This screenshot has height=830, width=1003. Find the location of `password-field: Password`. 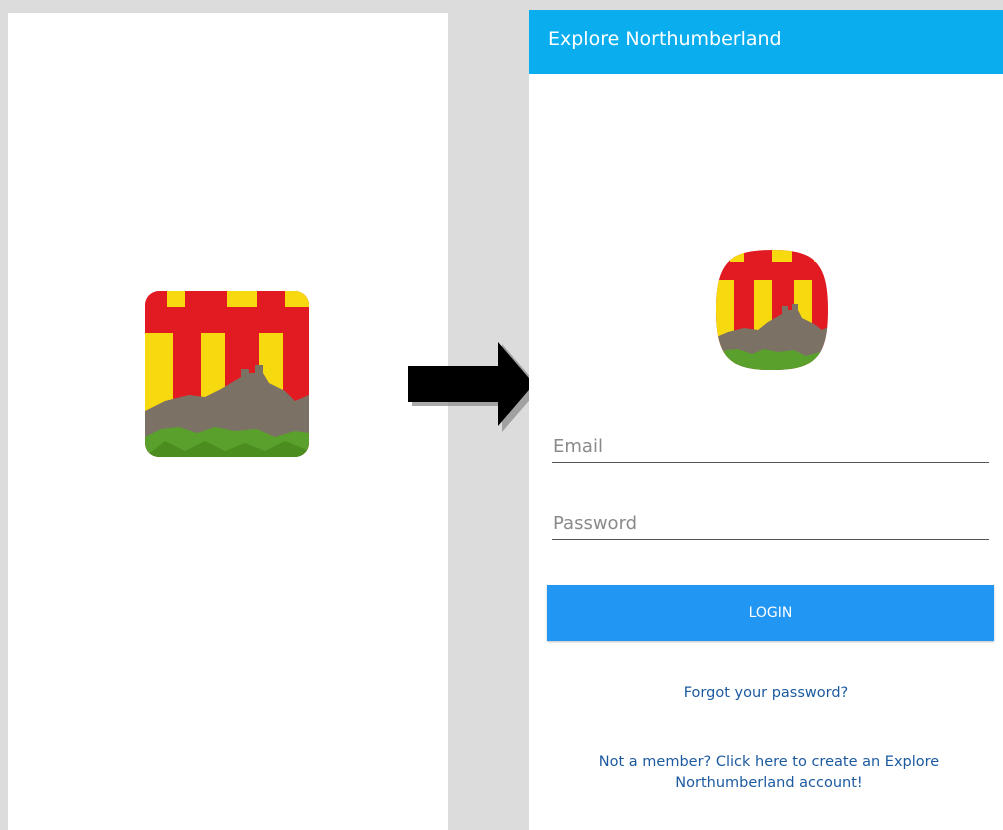

password-field: Password is located at coordinates (770, 522).